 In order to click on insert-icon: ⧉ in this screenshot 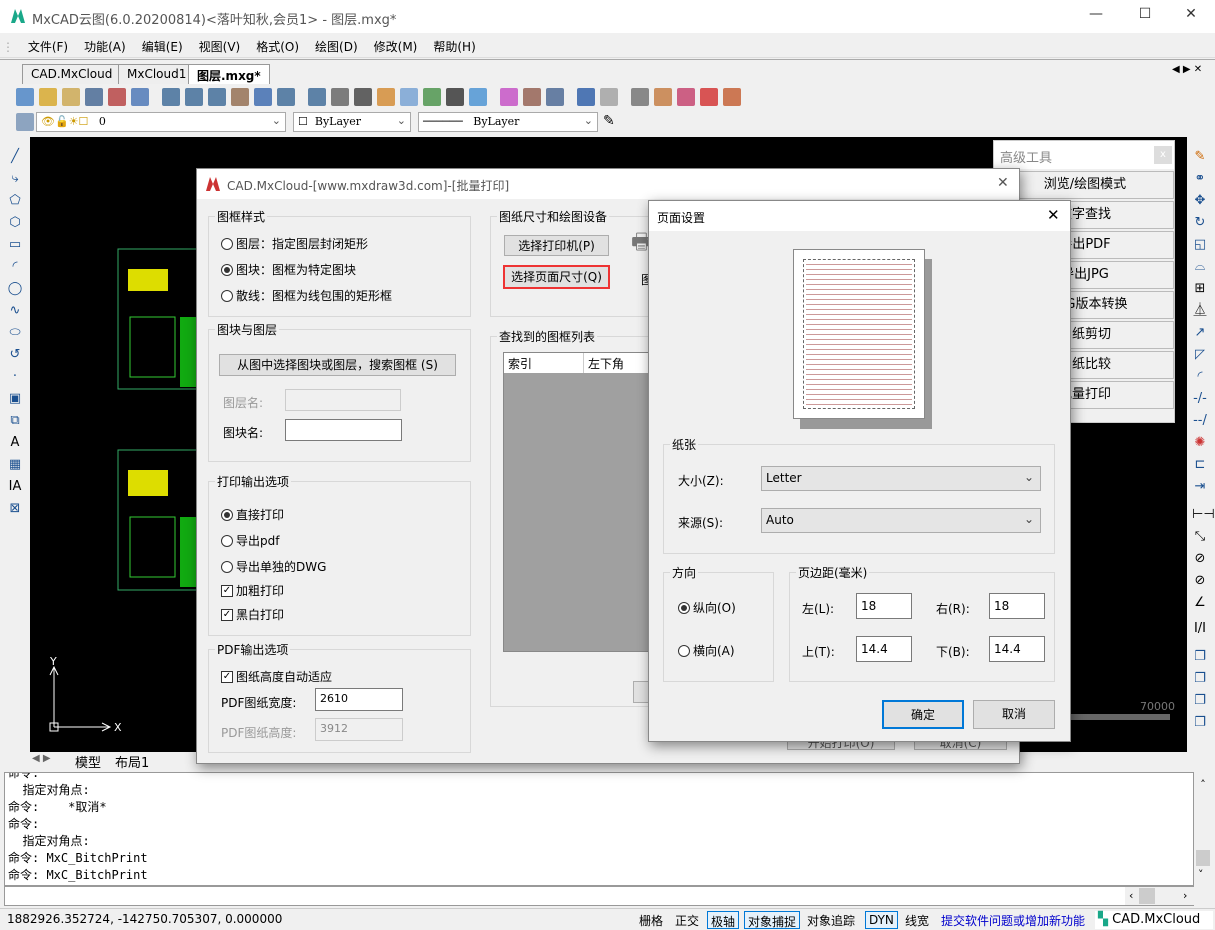, I will do `click(15, 421)`.